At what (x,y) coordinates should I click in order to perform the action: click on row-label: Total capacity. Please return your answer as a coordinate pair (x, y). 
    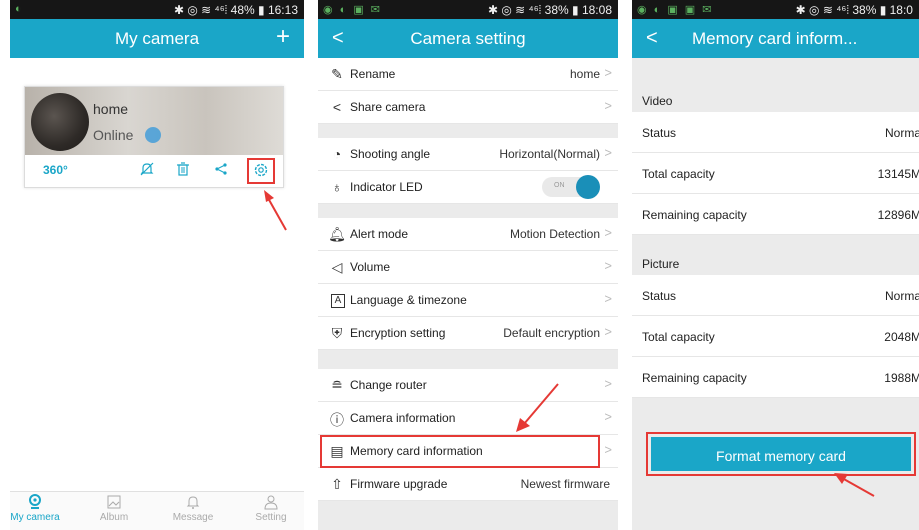
    Looking at the image, I should click on (678, 337).